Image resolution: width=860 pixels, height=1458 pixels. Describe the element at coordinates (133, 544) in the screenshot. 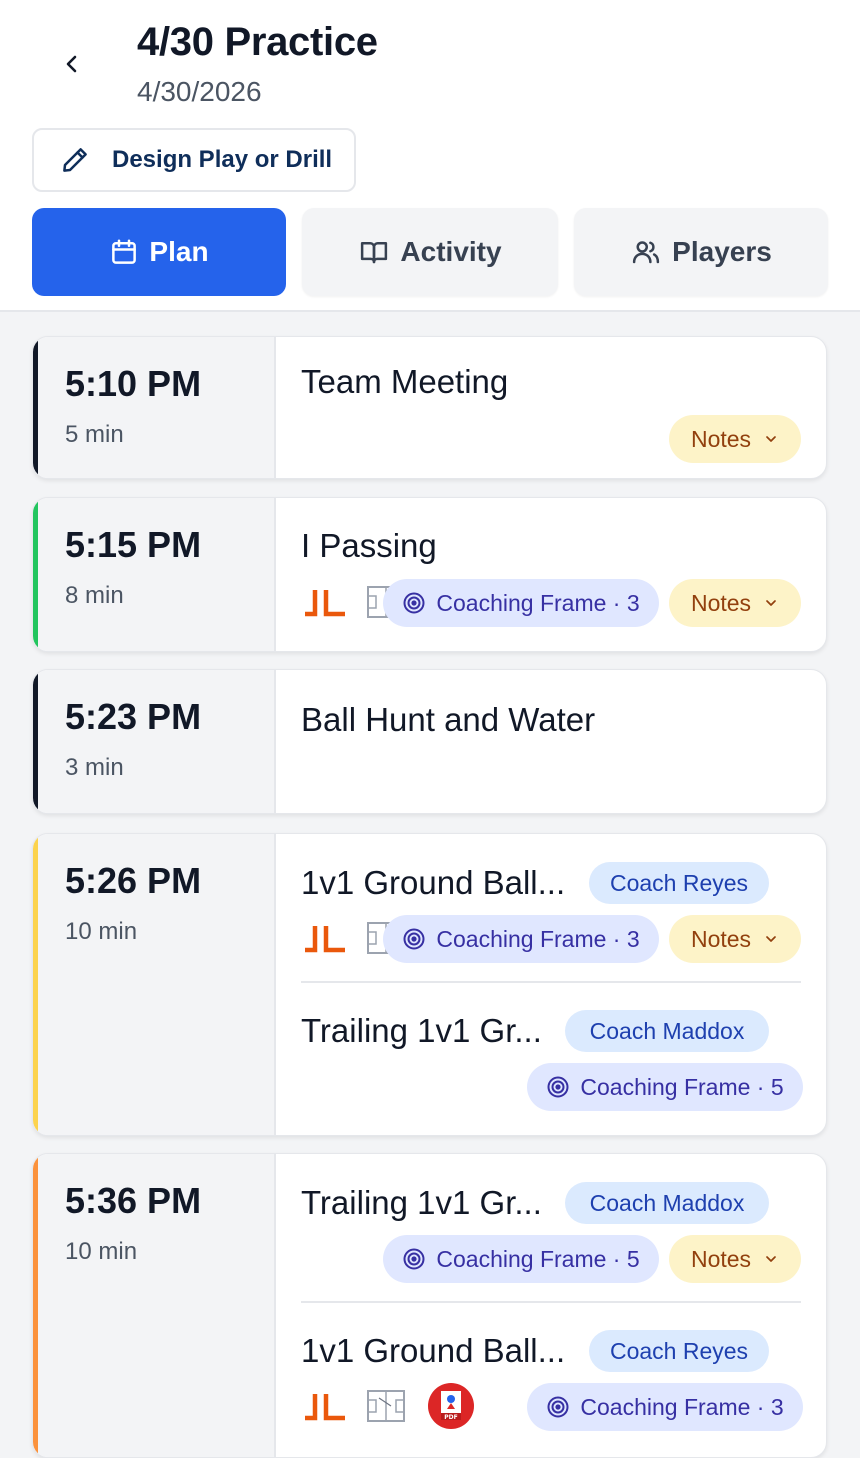

I see `block-start-time: 5:15 PM` at that location.